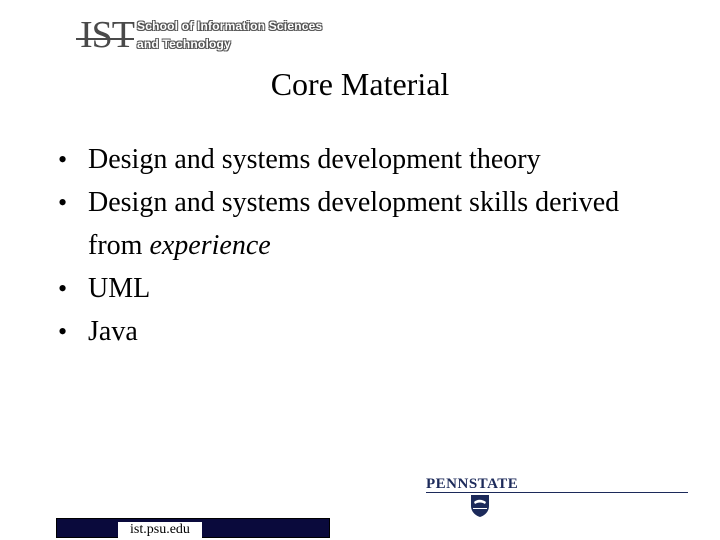 The width and height of the screenshot is (720, 540). I want to click on slide-title: Core Material, so click(360, 84).